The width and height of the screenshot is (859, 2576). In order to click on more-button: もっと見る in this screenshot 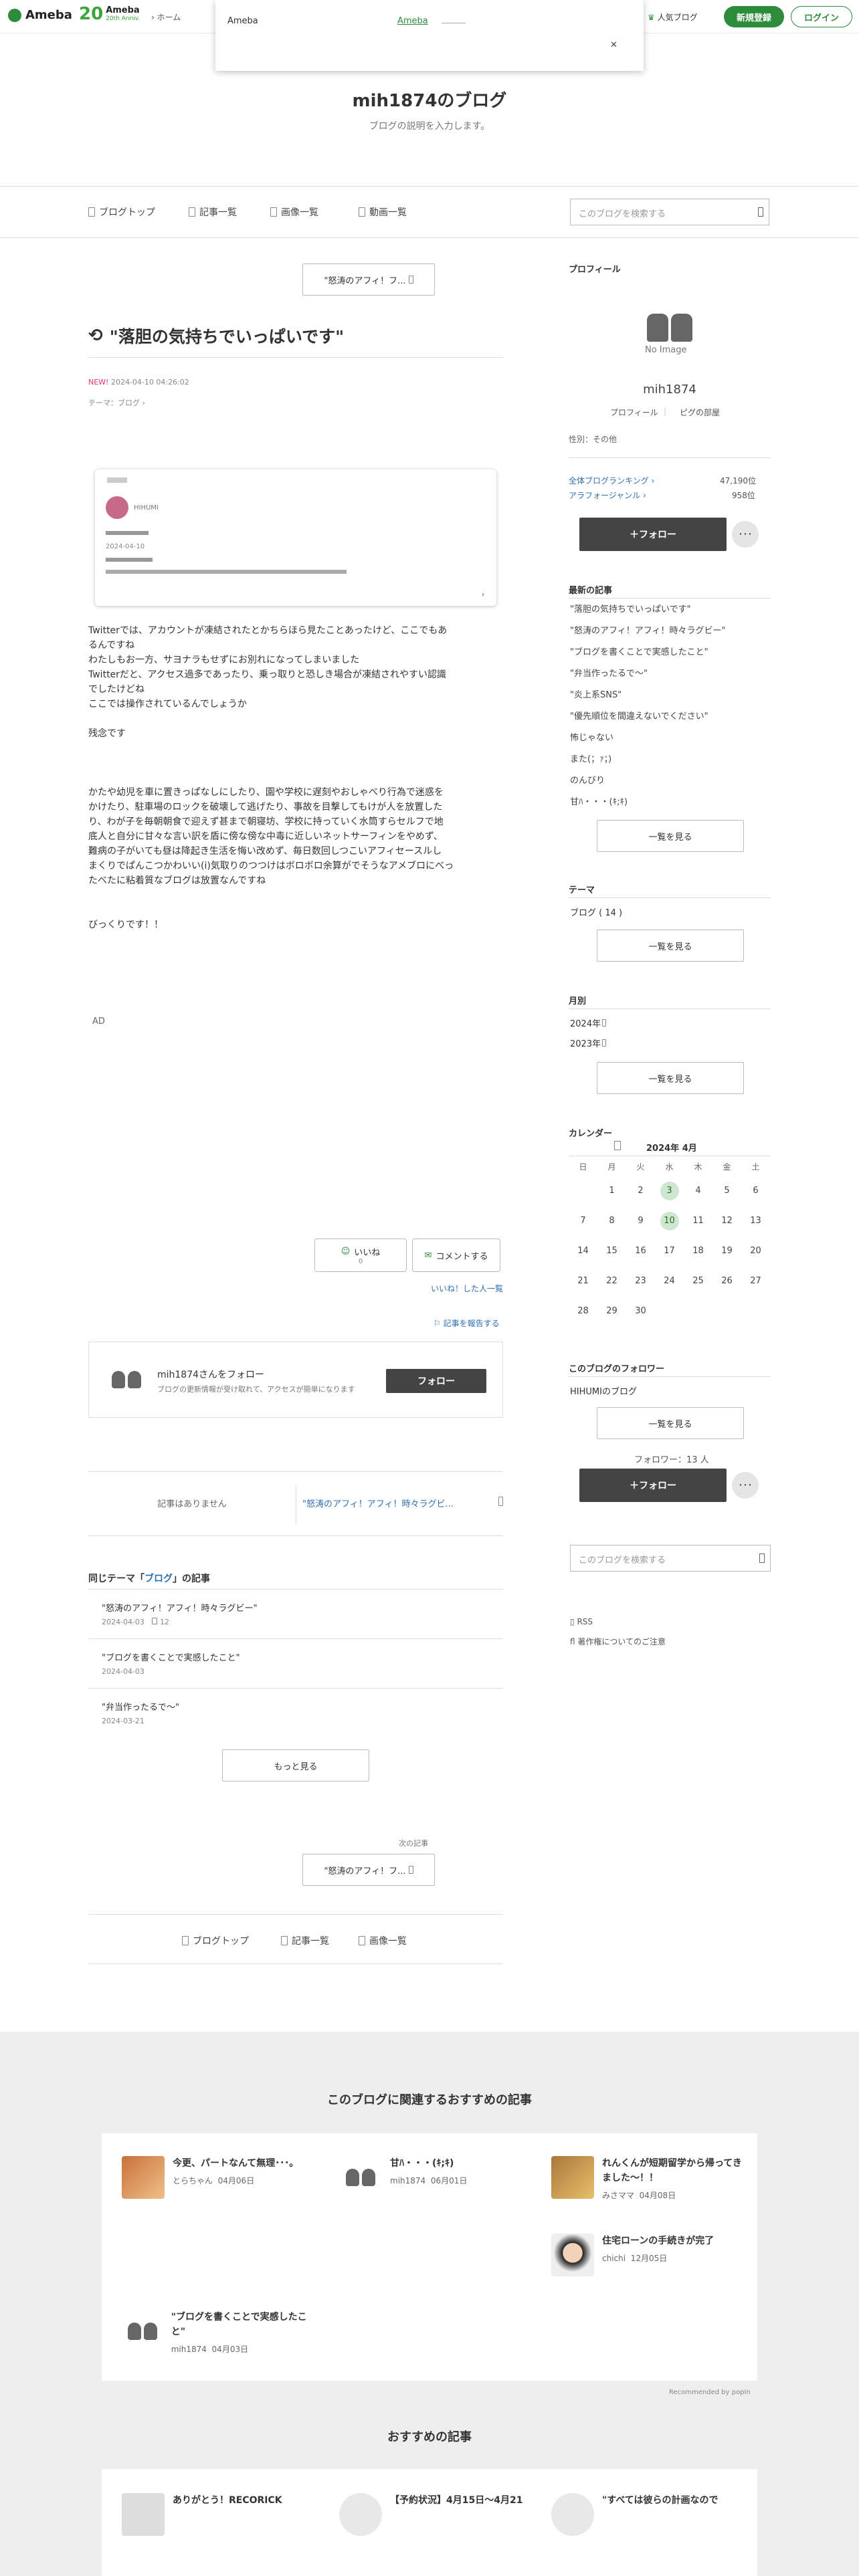, I will do `click(296, 1766)`.